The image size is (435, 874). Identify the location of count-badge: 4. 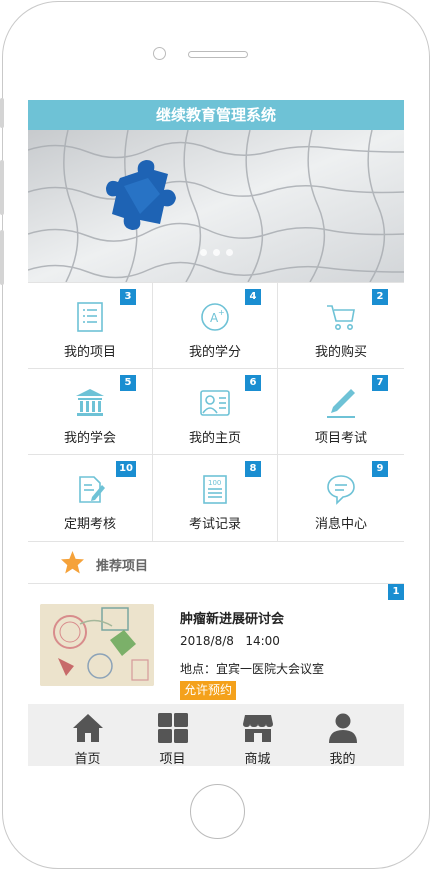
(253, 297).